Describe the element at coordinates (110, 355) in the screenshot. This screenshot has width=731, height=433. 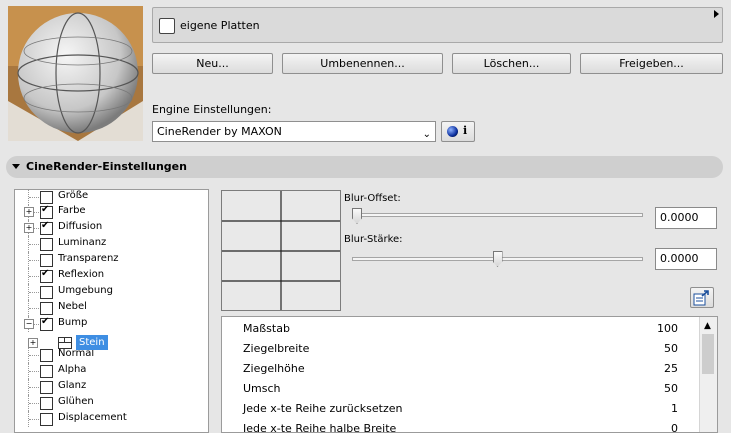
I see `channel-item: Normal` at that location.